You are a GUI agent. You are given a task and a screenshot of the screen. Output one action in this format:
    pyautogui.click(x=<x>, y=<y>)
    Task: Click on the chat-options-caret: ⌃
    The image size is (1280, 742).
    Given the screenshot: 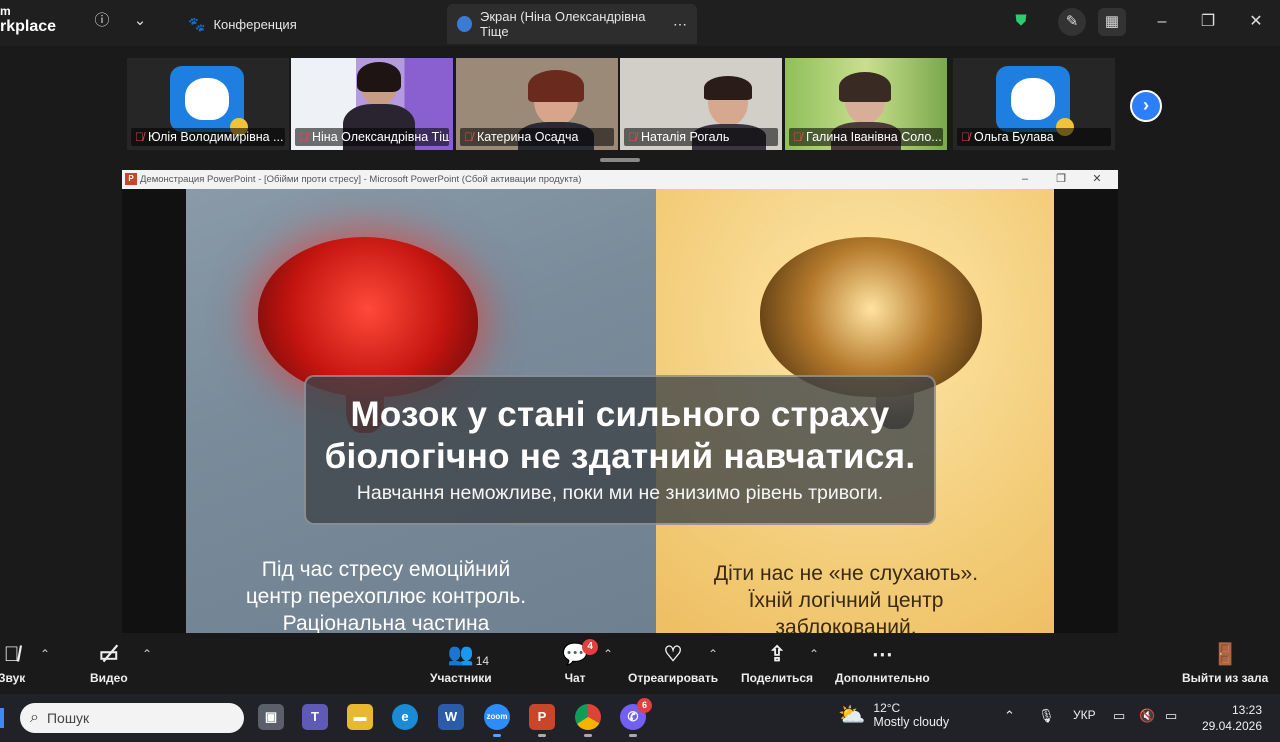 What is the action you would take?
    pyautogui.click(x=608, y=654)
    